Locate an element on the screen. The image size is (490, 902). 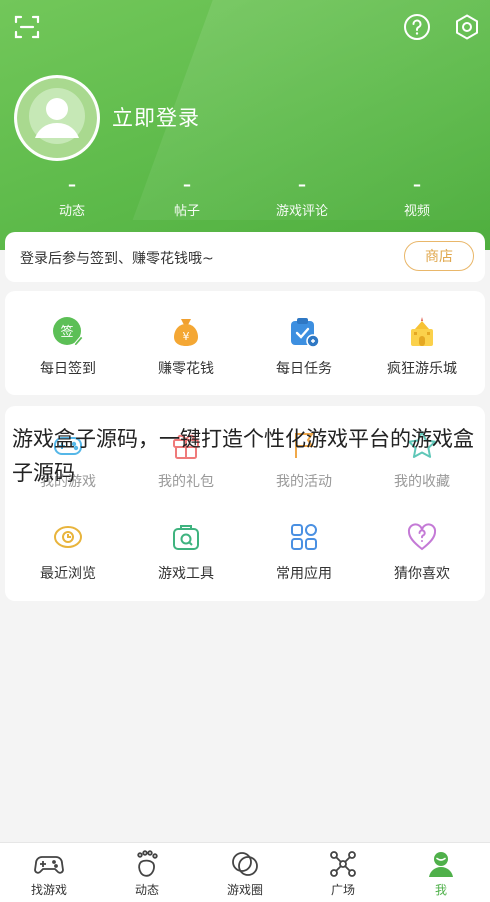
avatar is located at coordinates (57, 118).